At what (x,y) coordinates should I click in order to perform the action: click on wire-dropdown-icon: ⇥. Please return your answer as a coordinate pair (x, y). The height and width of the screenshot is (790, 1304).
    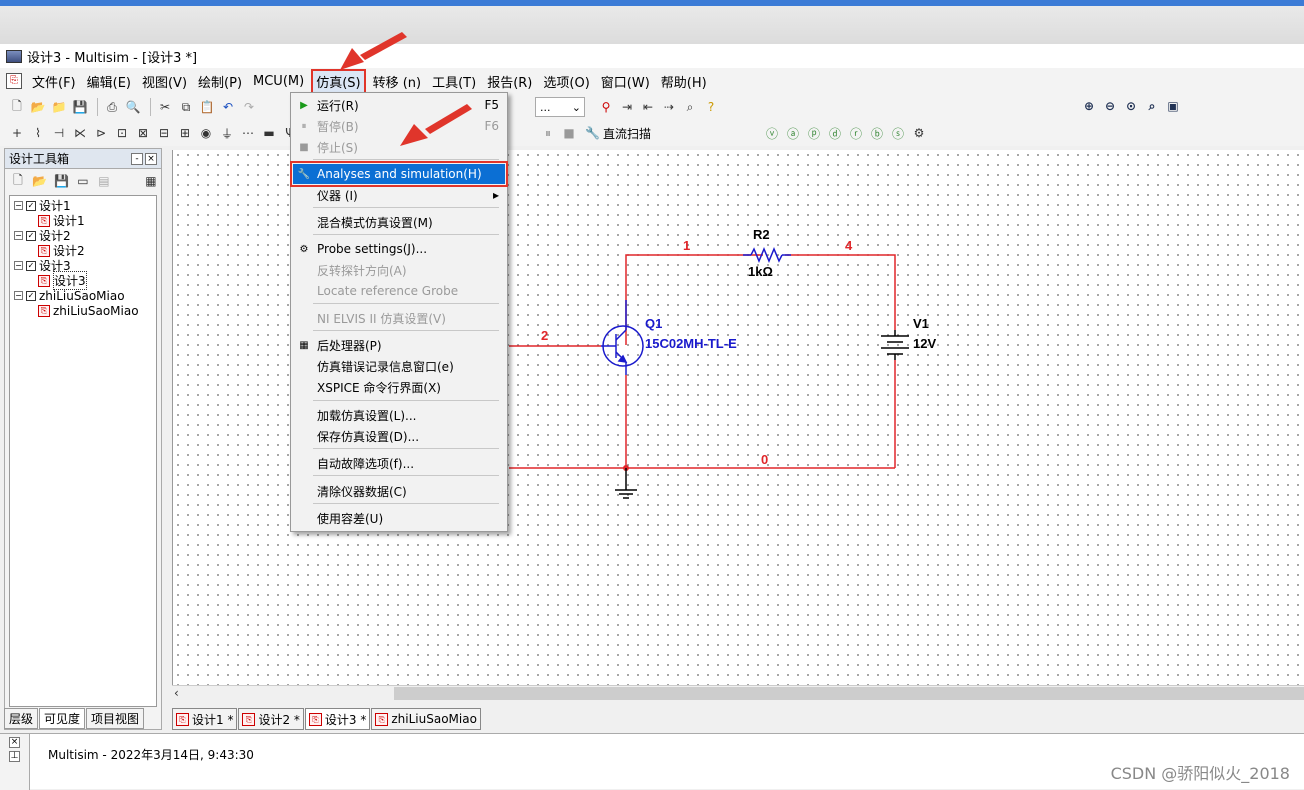
    Looking at the image, I should click on (627, 107).